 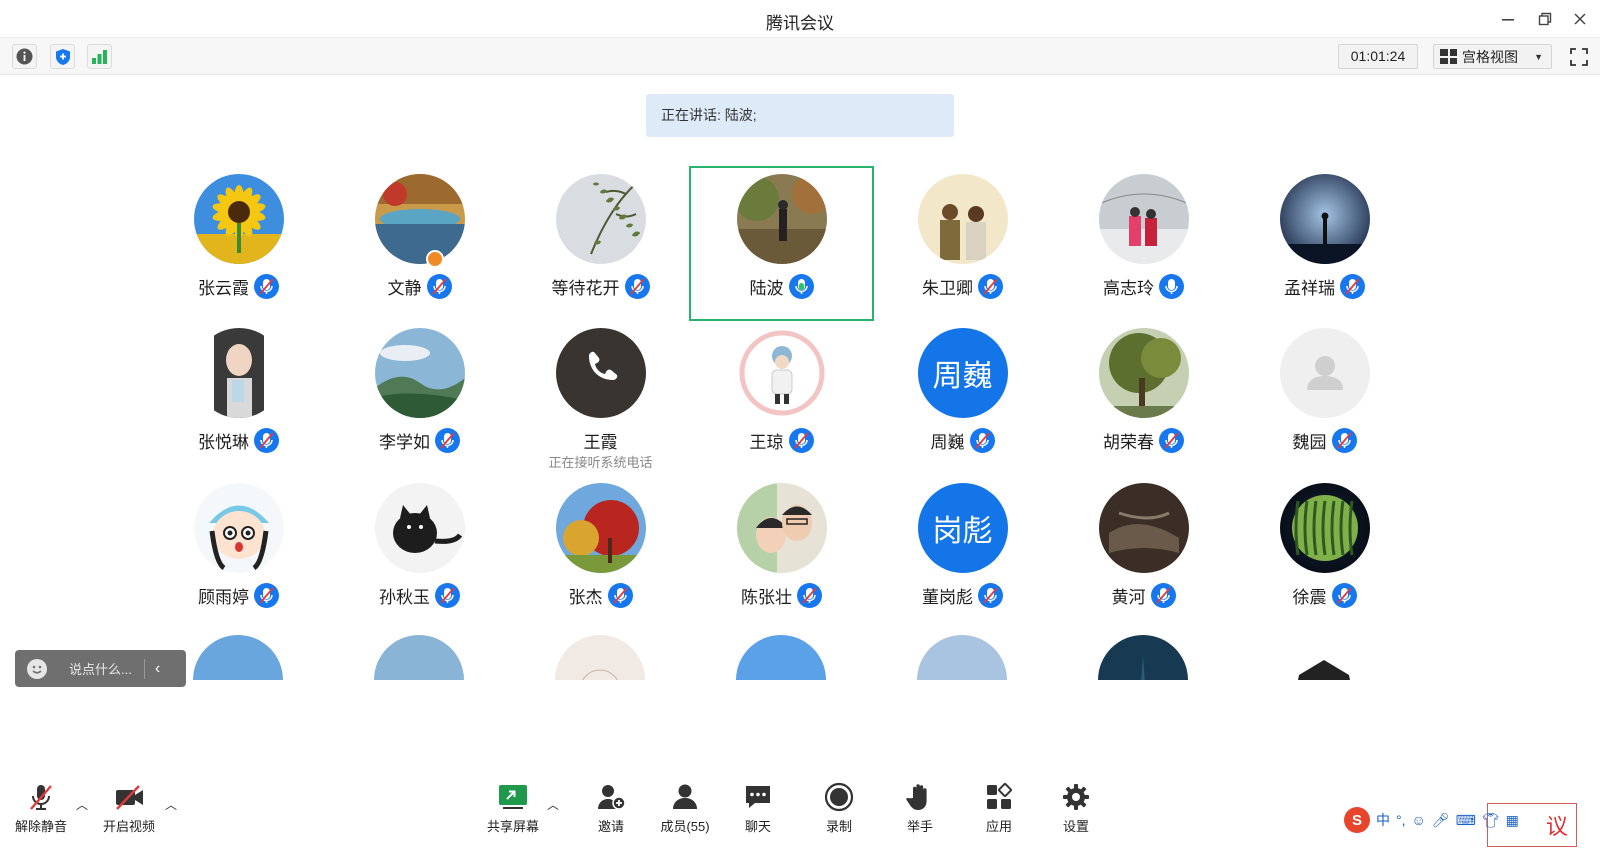 I want to click on skin-icon: 👕︎, so click(x=1491, y=820).